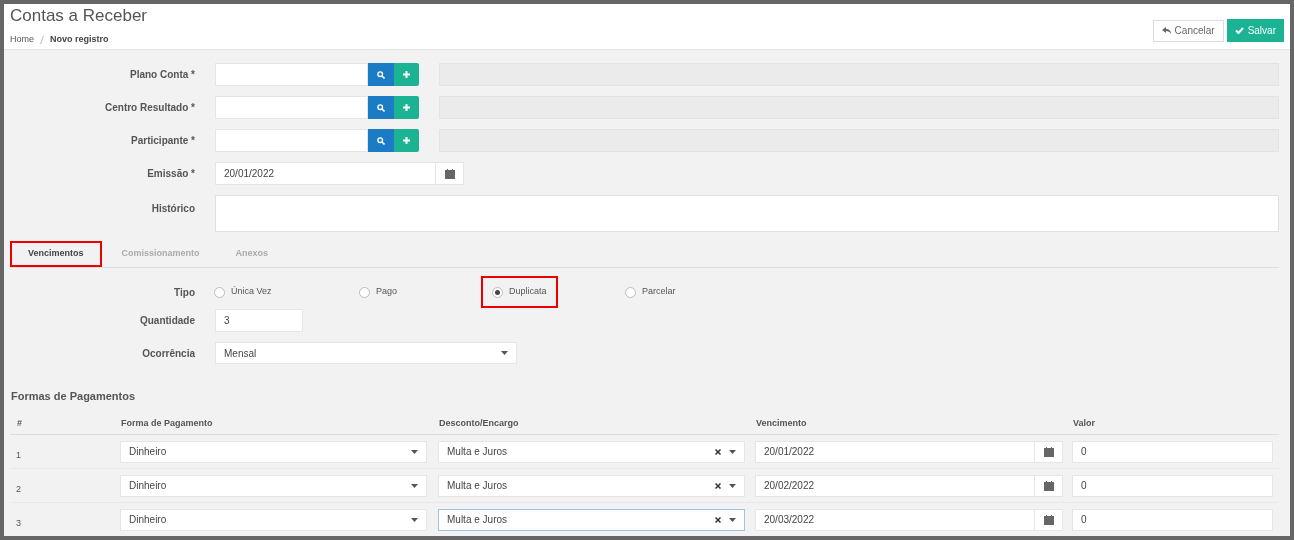 This screenshot has height=540, width=1294. What do you see at coordinates (378, 292) in the screenshot?
I see `radio-option: Pago` at bounding box center [378, 292].